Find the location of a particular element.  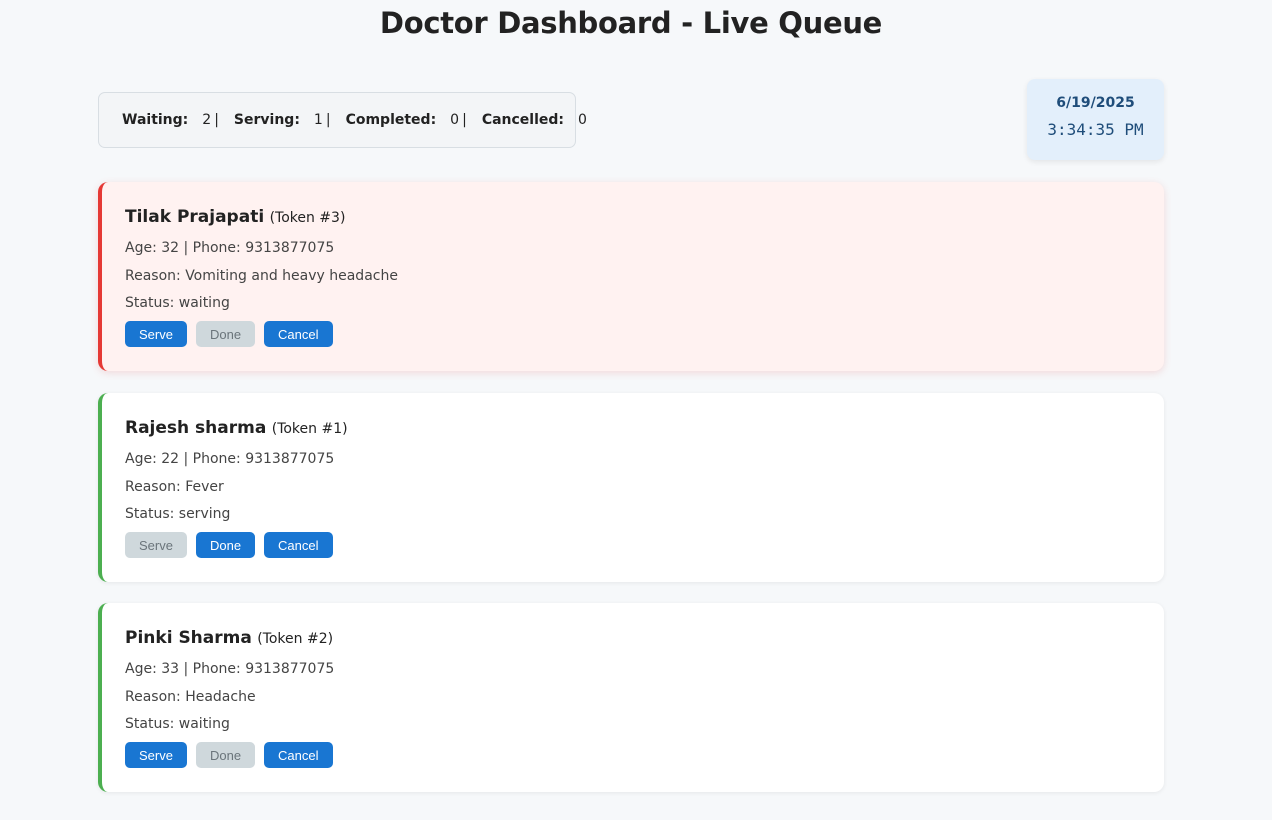

patient-header: Pinki Sharma (Token #2) is located at coordinates (229, 638).